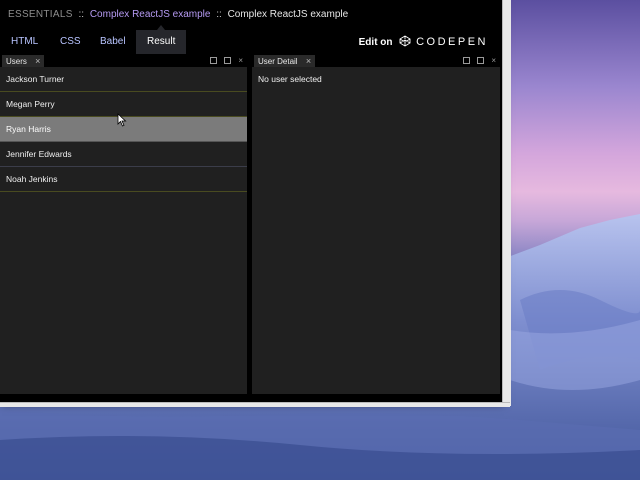  What do you see at coordinates (24, 42) in the screenshot?
I see `tab-html: HTML` at bounding box center [24, 42].